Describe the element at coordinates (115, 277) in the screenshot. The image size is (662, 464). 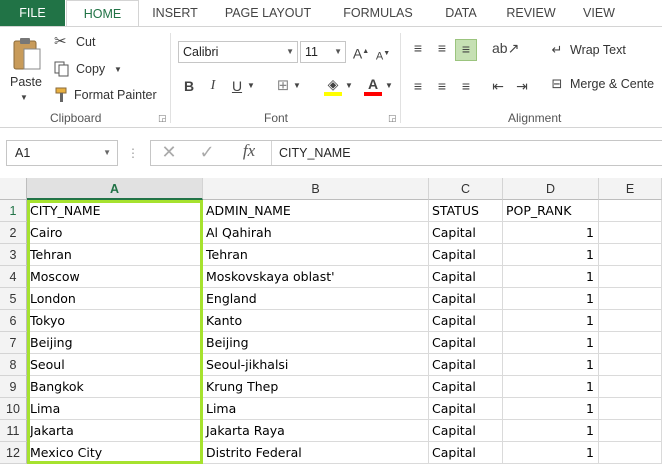
I see `table-cell: Moscow` at that location.